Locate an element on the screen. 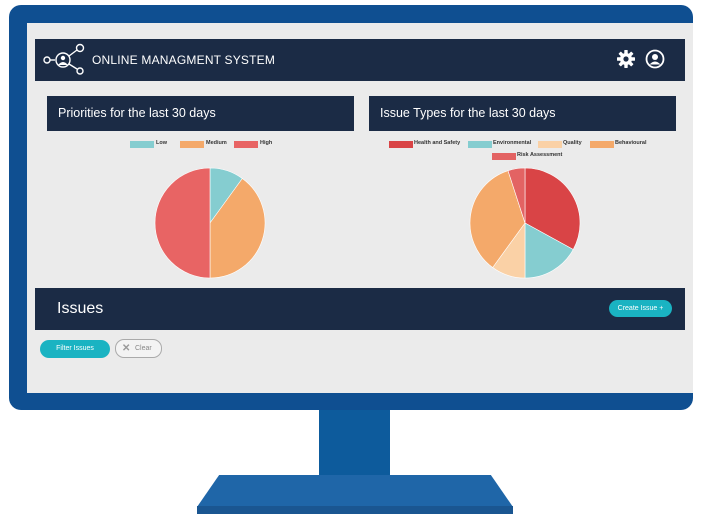 The image size is (702, 516). legend-label-behavioural: Behavioural is located at coordinates (631, 143).